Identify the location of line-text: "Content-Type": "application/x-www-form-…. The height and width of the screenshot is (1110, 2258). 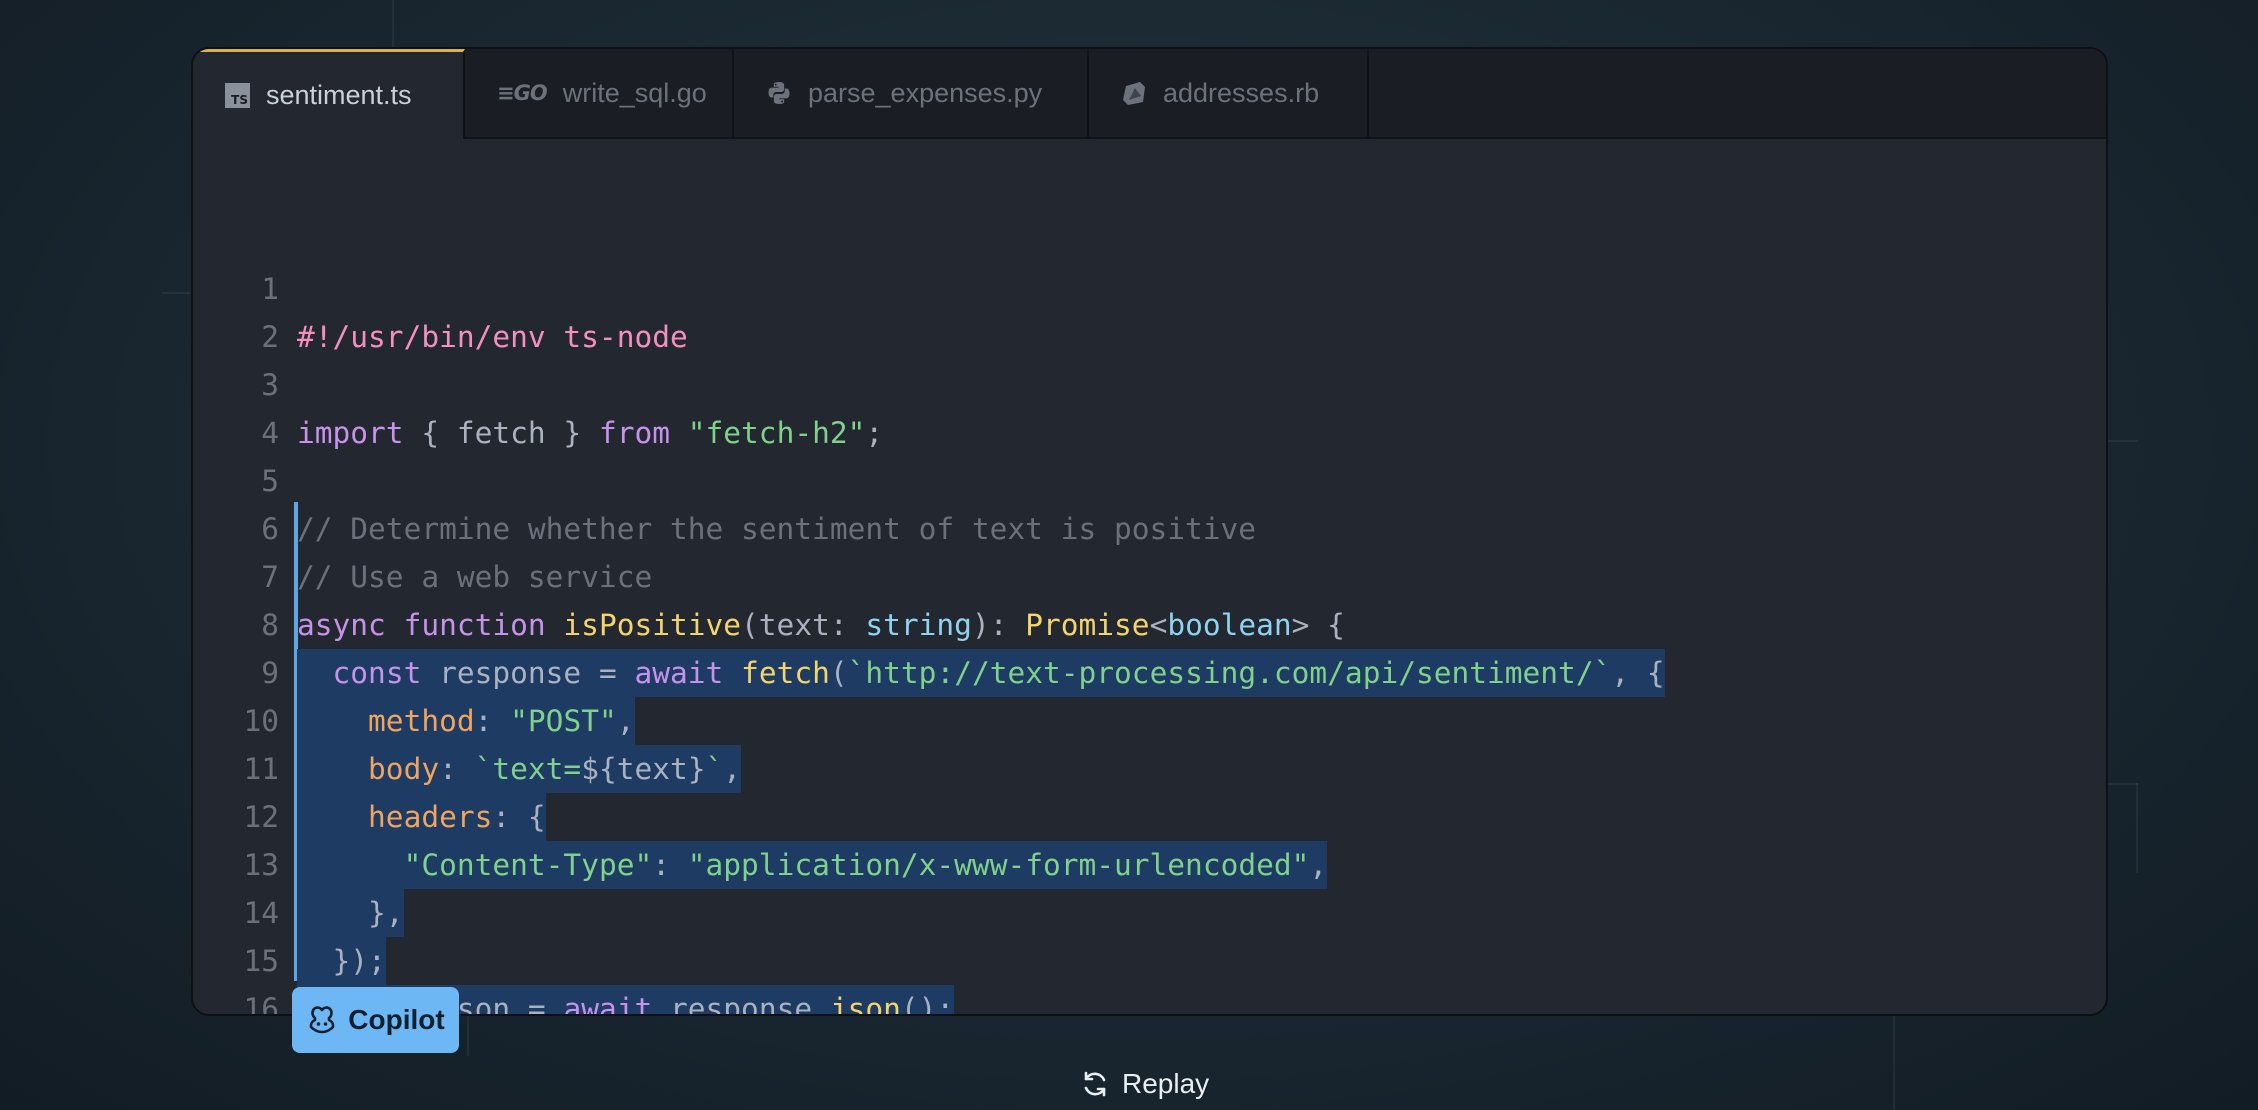
(812, 865).